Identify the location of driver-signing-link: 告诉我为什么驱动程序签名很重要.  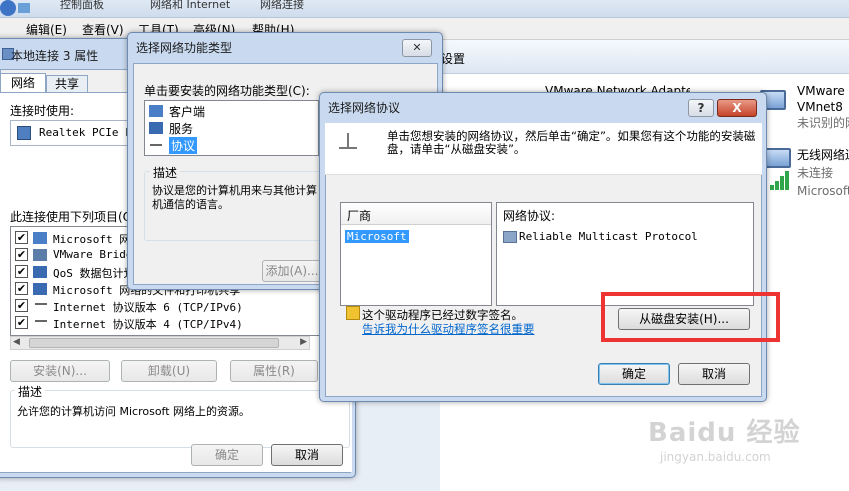
(448, 329).